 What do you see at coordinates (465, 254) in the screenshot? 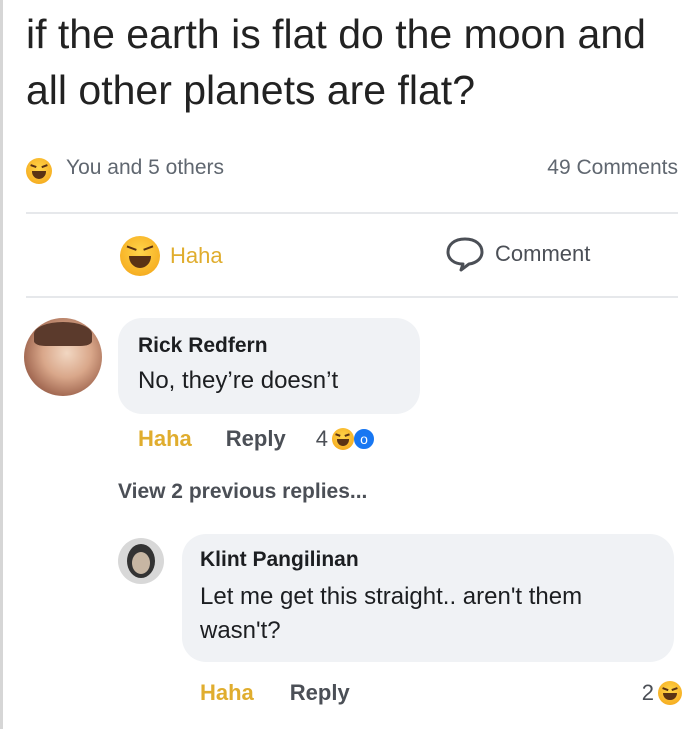
I see `comment-bubble-icon` at bounding box center [465, 254].